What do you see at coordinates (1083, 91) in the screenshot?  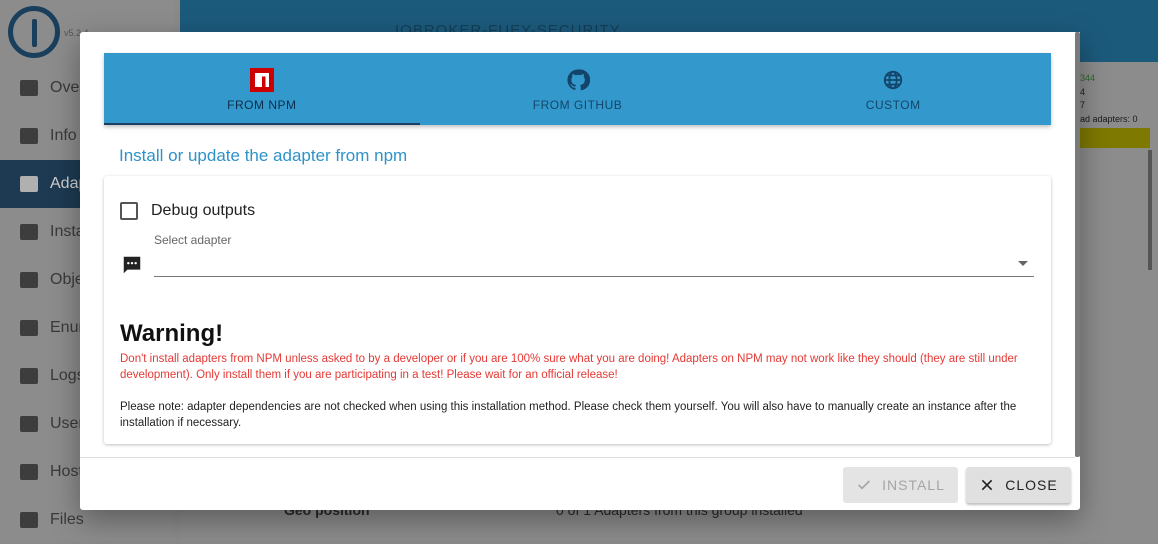 I see `stat-value: 4` at bounding box center [1083, 91].